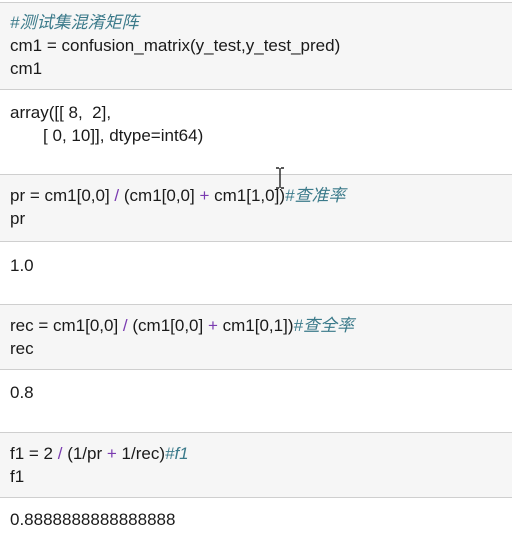 The height and width of the screenshot is (542, 512). I want to click on comment-text: #查准率, so click(315, 195).